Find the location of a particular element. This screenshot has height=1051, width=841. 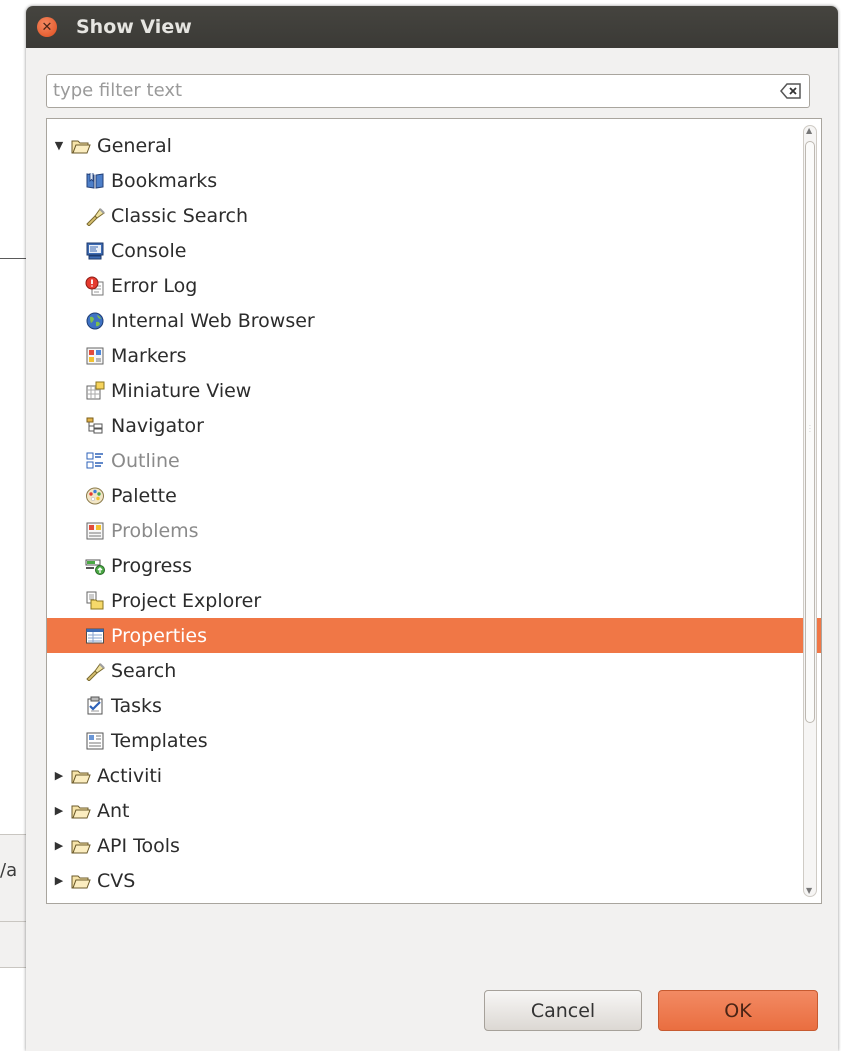

expanded-triangle-icon: ▼ is located at coordinates (59, 145).